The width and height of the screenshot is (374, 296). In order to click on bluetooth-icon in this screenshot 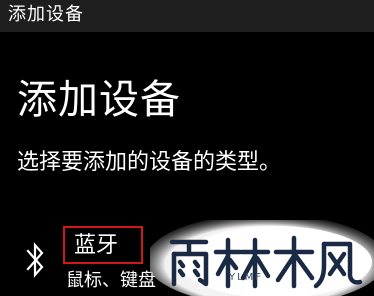, I will do `click(35, 260)`.